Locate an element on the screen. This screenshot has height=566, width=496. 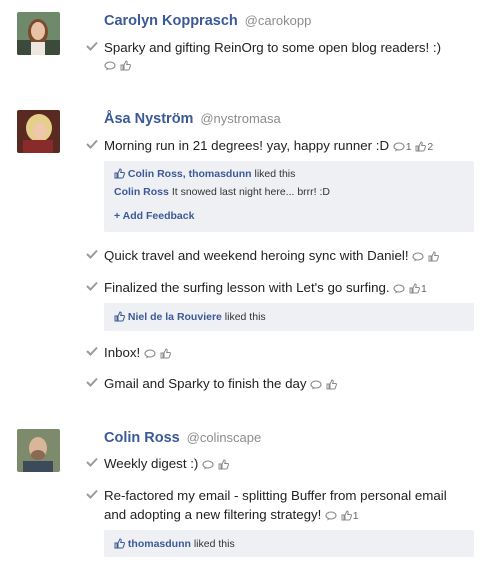
item-text: Gmail and Sparky to finish the day is located at coordinates (205, 383).